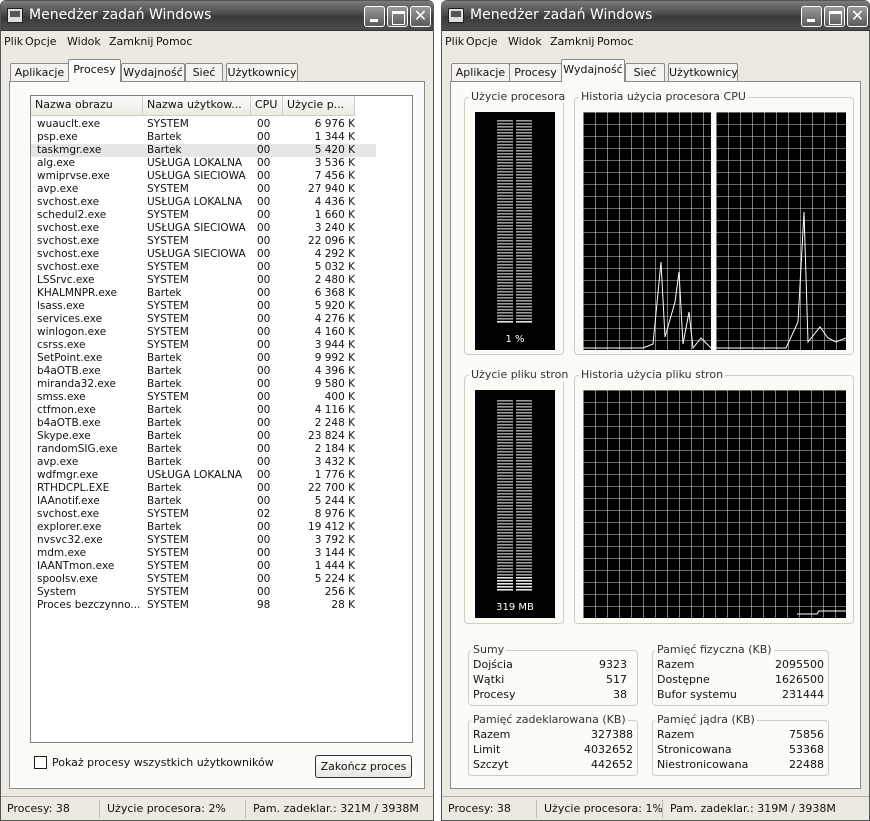  Describe the element at coordinates (203, 501) in the screenshot. I see `table-row: IAAnotif.exe Bartek 00 5 244 K` at that location.